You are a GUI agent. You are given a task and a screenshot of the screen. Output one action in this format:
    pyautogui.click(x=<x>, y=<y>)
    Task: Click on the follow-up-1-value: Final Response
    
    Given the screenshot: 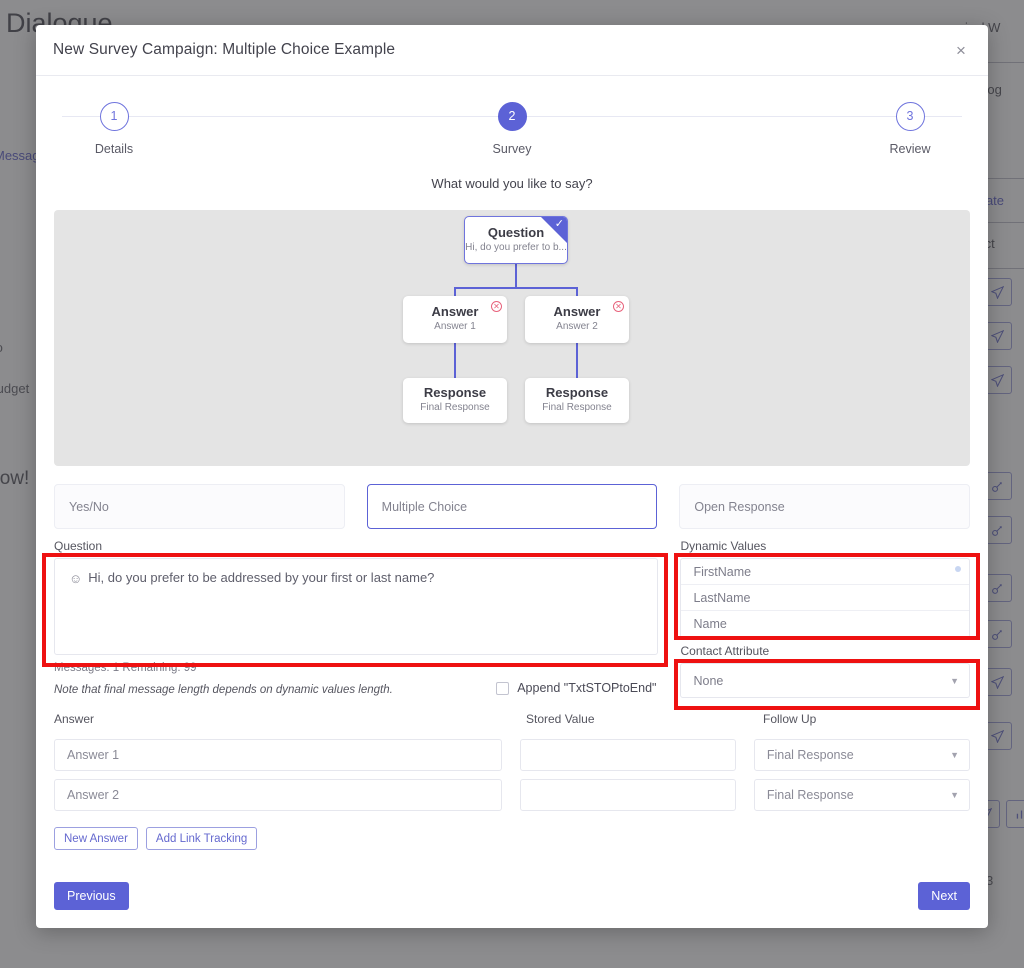 What is the action you would take?
    pyautogui.click(x=810, y=755)
    